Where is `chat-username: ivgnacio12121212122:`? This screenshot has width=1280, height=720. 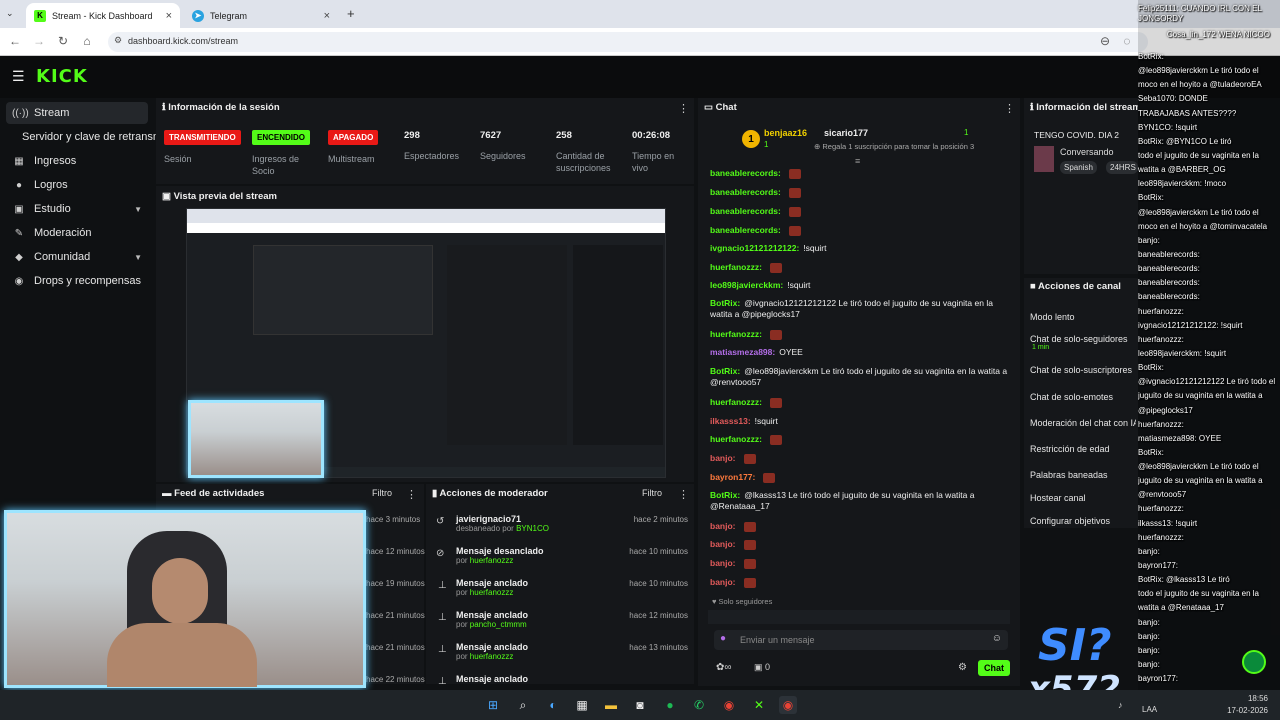
chat-username: ivgnacio12121212122: is located at coordinates (754, 248).